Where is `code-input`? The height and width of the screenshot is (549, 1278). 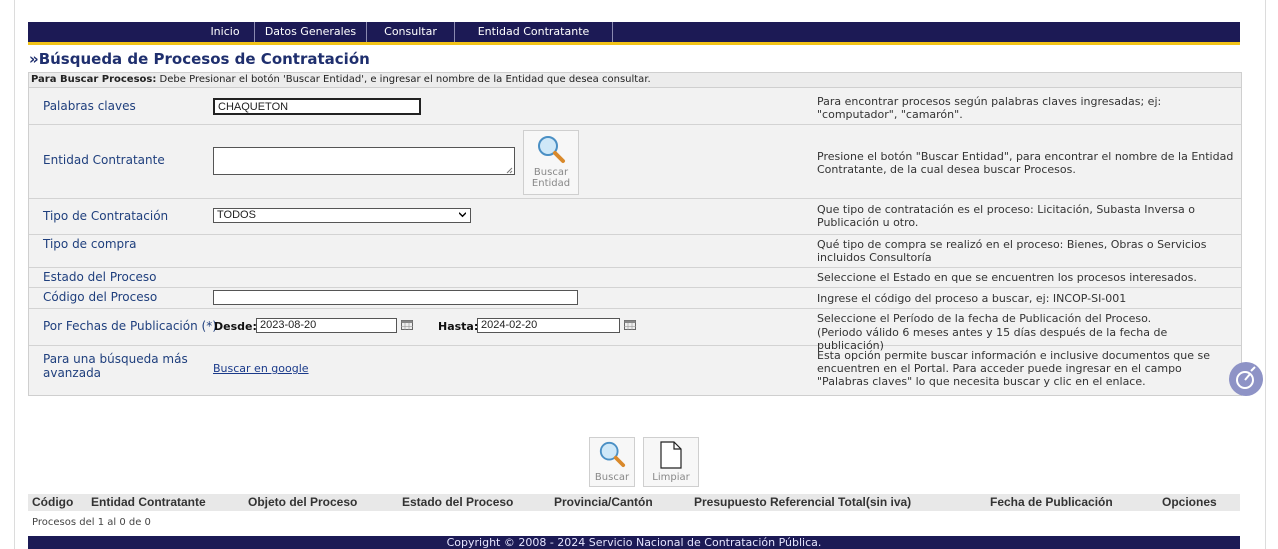 code-input is located at coordinates (395, 297).